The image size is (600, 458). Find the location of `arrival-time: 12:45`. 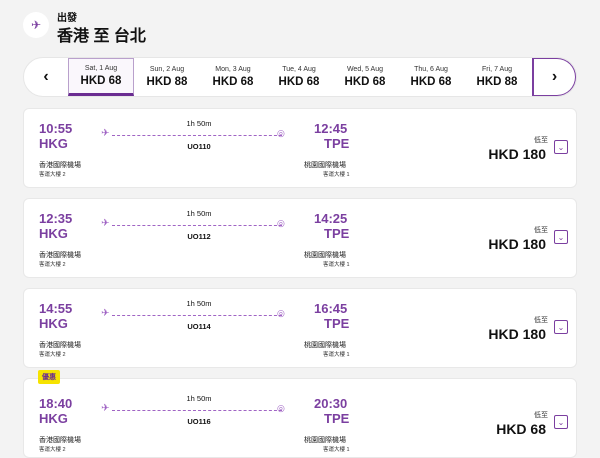

arrival-time: 12:45 is located at coordinates (331, 128).